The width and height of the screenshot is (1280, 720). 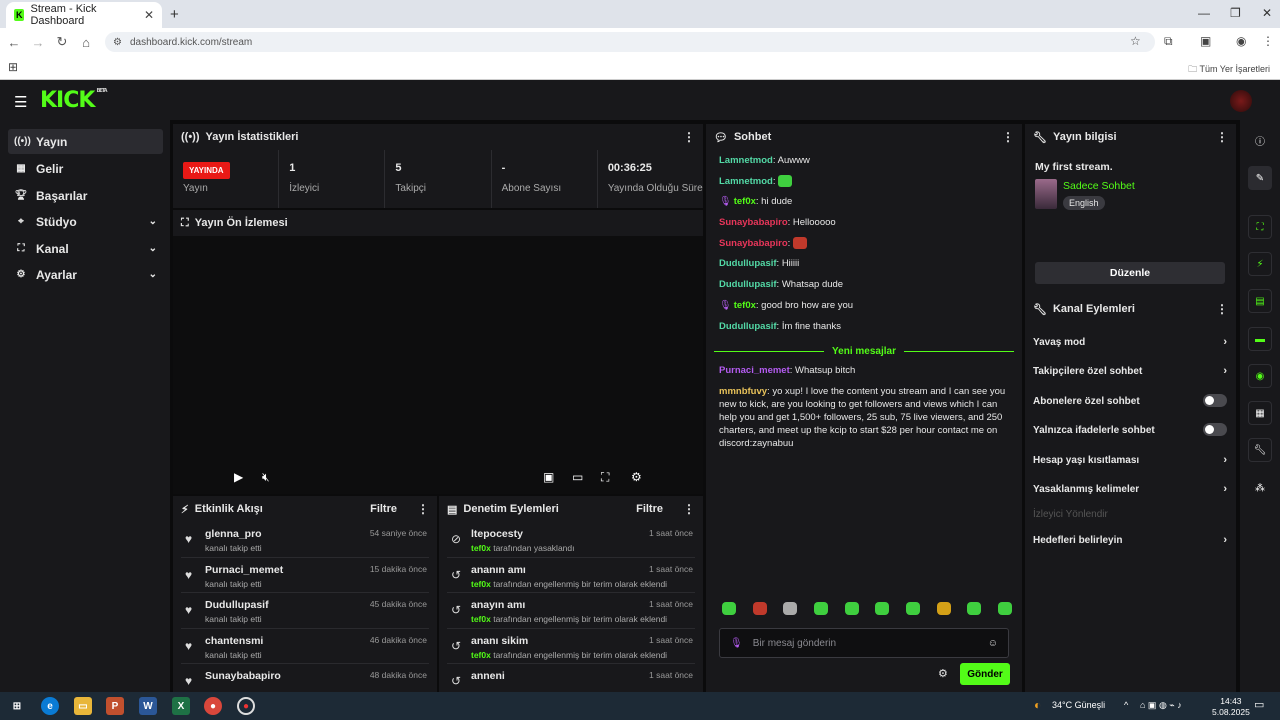 What do you see at coordinates (1130, 540) in the screenshot?
I see `action-set-goals: Hedefleri belirleyin ›` at bounding box center [1130, 540].